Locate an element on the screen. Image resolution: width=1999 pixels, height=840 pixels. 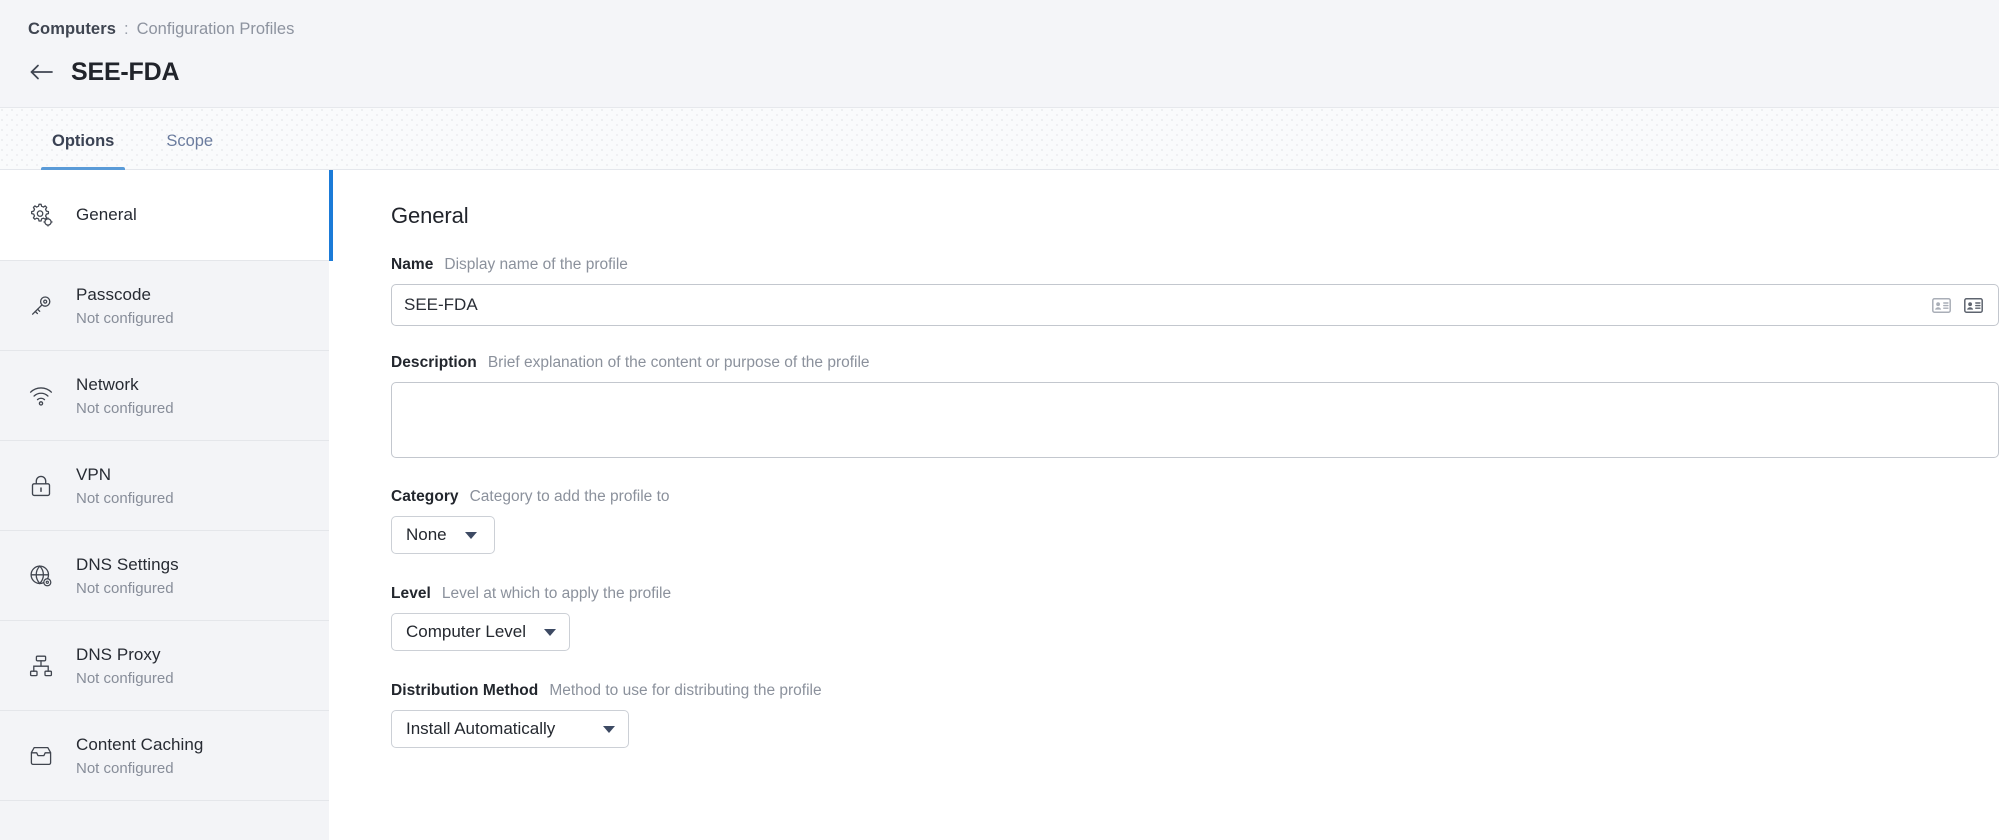
category-select-value: None is located at coordinates (426, 534).